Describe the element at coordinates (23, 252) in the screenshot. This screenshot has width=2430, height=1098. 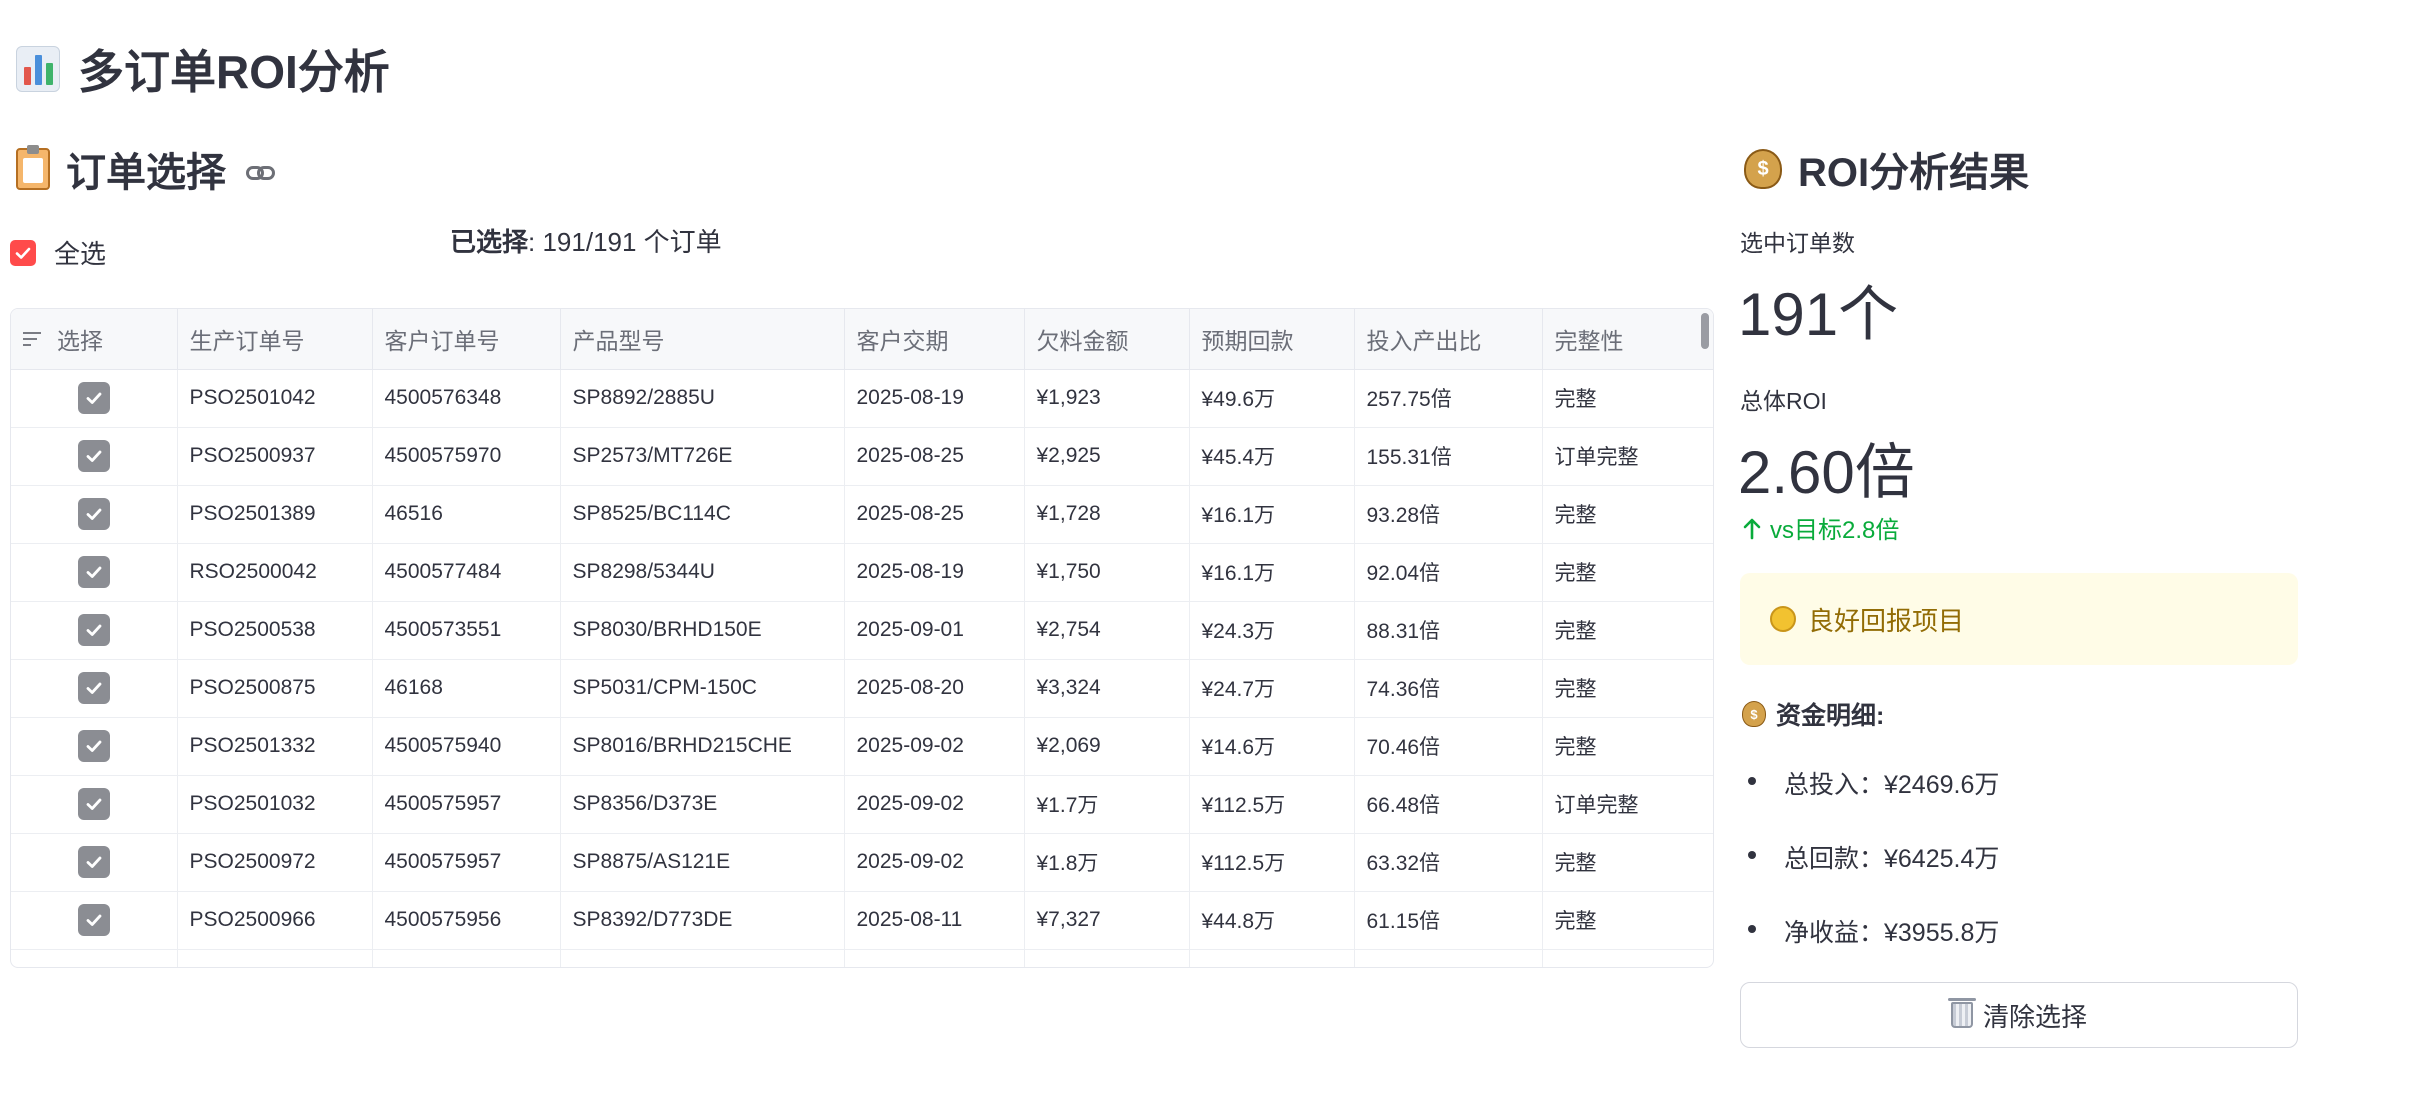
I see `checkbox-checked-icon` at that location.